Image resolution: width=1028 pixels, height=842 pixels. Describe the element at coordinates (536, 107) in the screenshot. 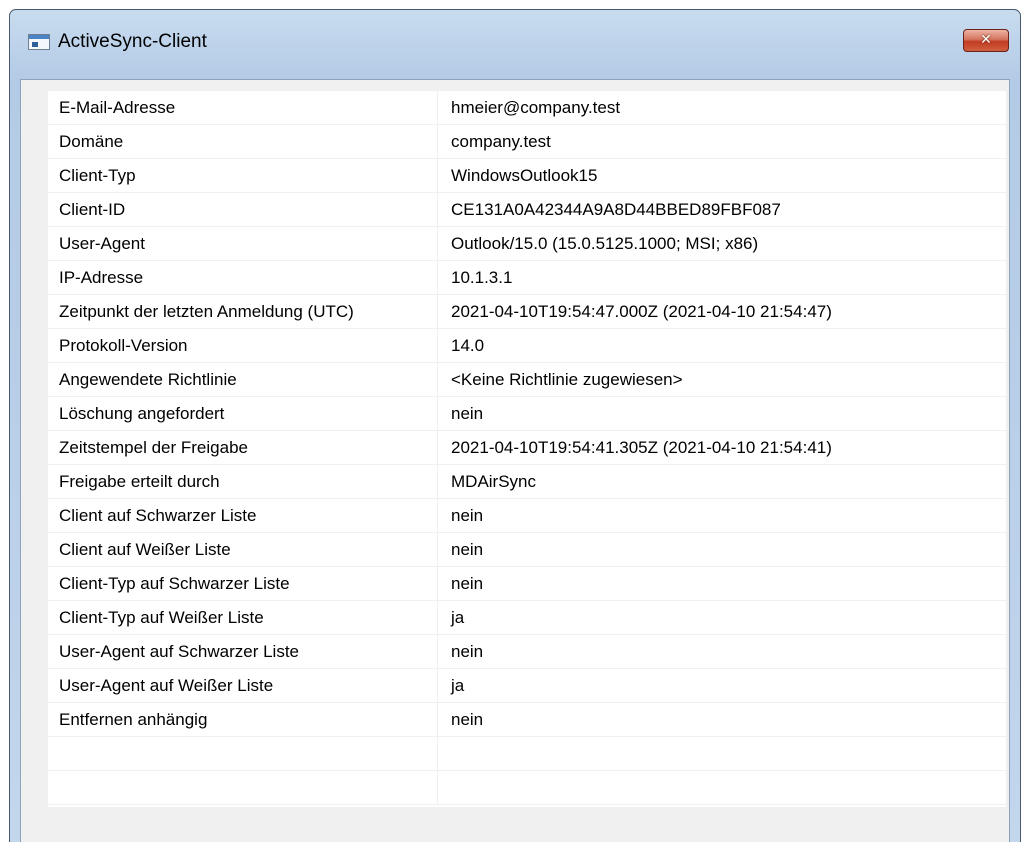

I see `property-value: hmeier@company.test` at that location.